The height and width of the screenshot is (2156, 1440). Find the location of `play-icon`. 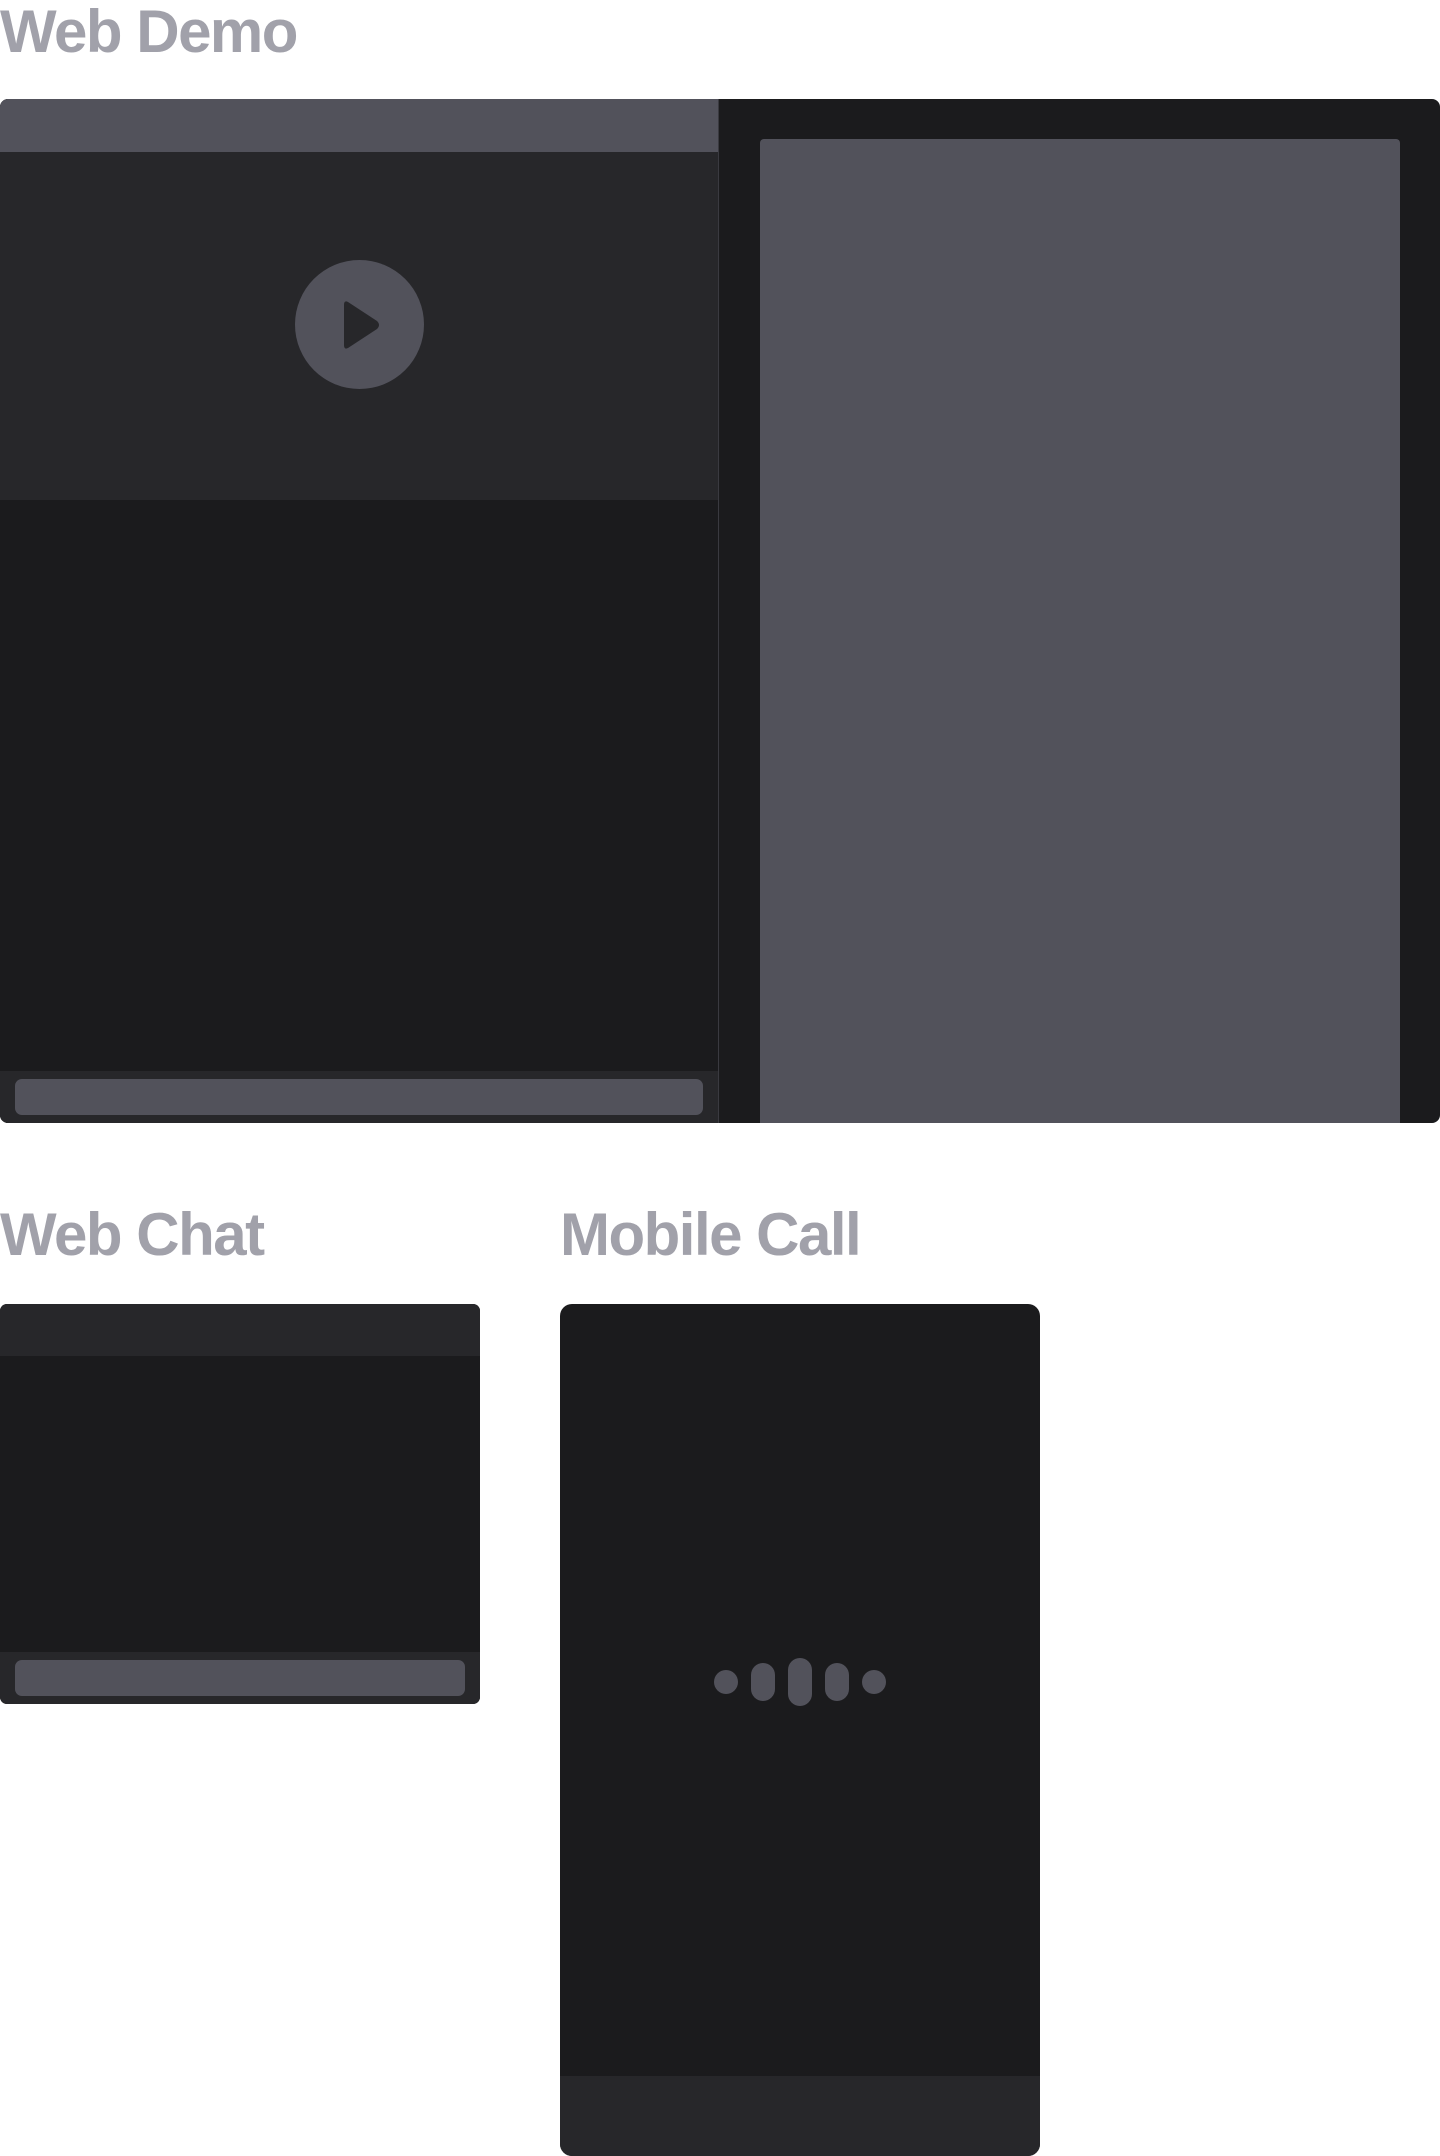

play-icon is located at coordinates (361, 324).